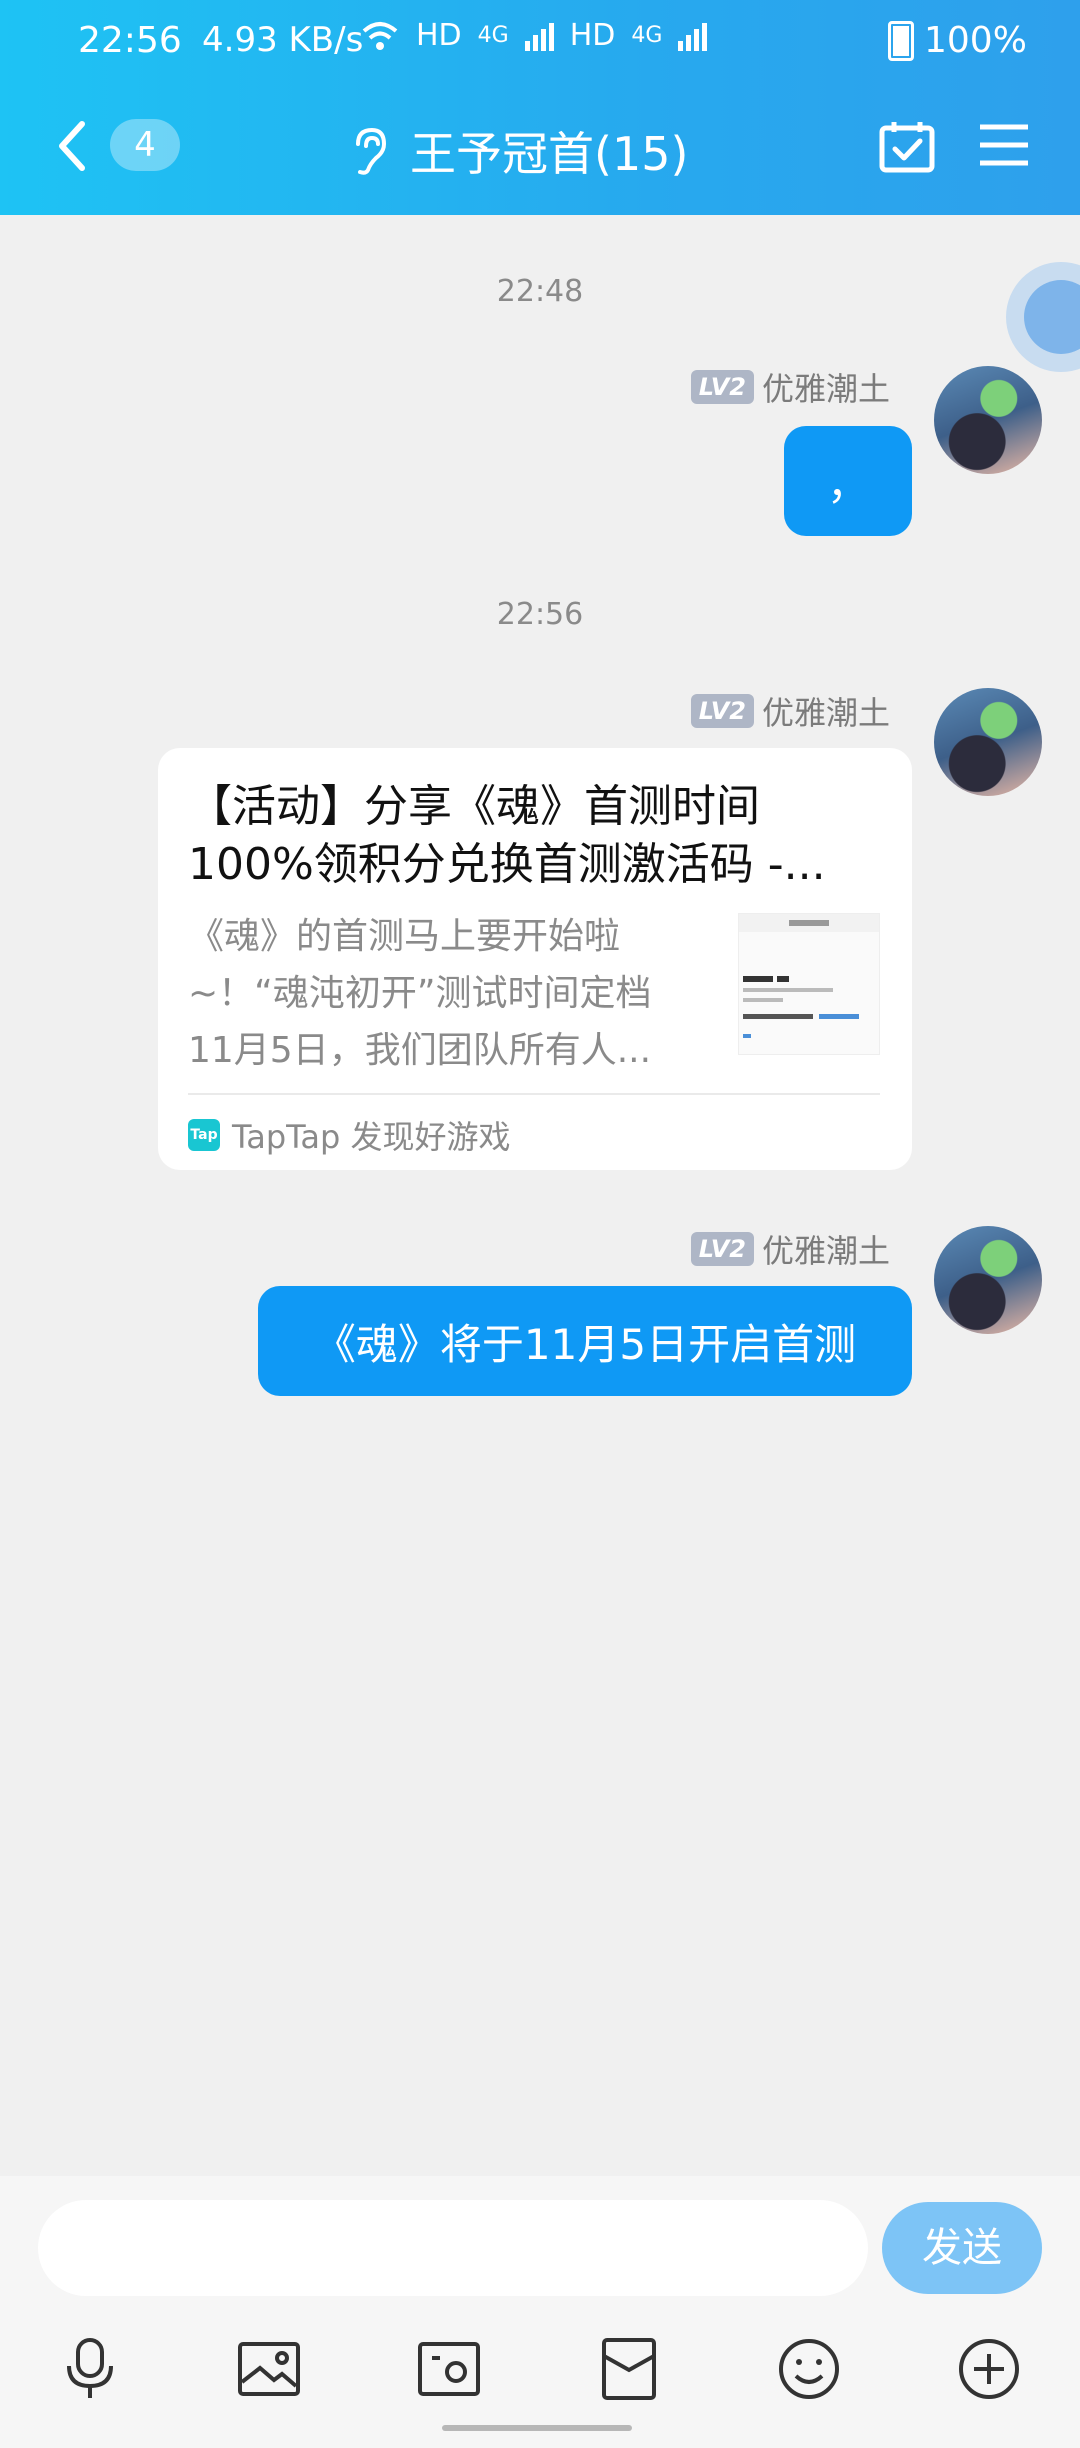 Image resolution: width=1080 pixels, height=2448 pixels. I want to click on timestamp: 22:56, so click(540, 614).